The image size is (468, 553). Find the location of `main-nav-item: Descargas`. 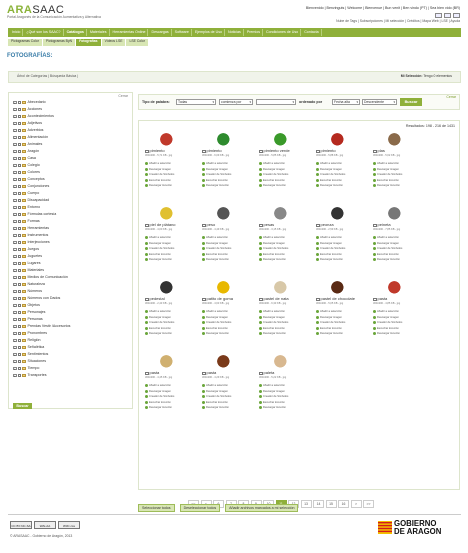

main-nav-item: Descargas is located at coordinates (160, 32).